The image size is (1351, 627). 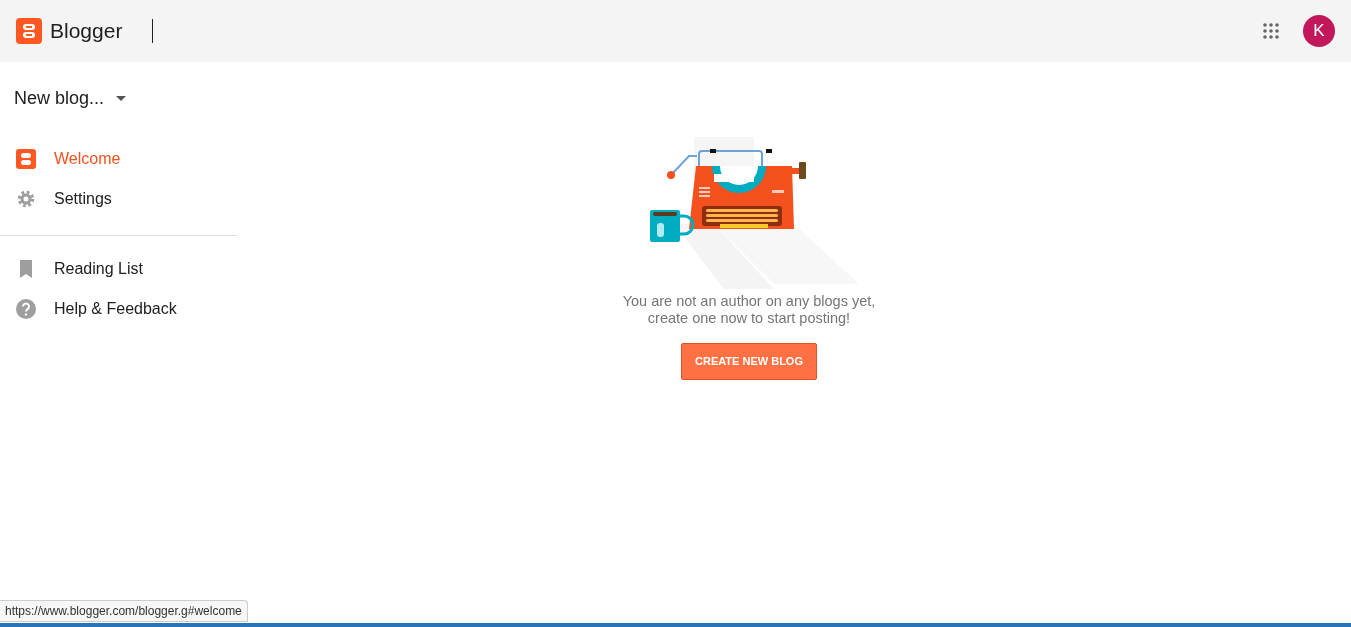 What do you see at coordinates (124, 611) in the screenshot?
I see `status-url: https://www.blogger.com/blogger.g#welcome` at bounding box center [124, 611].